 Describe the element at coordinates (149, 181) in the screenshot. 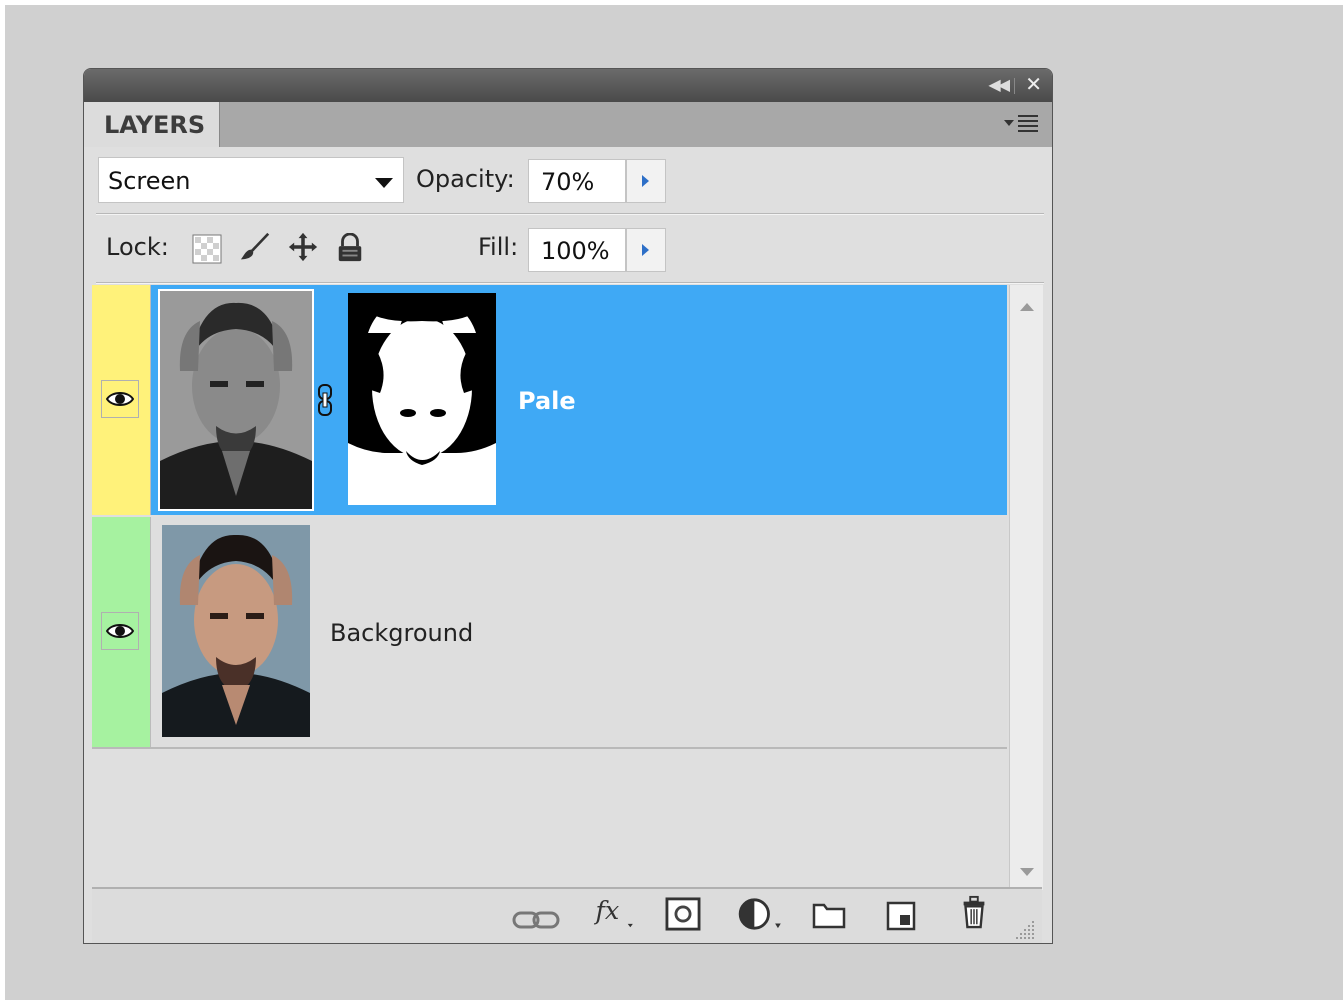

I see `blend-mode-value: Screen` at that location.